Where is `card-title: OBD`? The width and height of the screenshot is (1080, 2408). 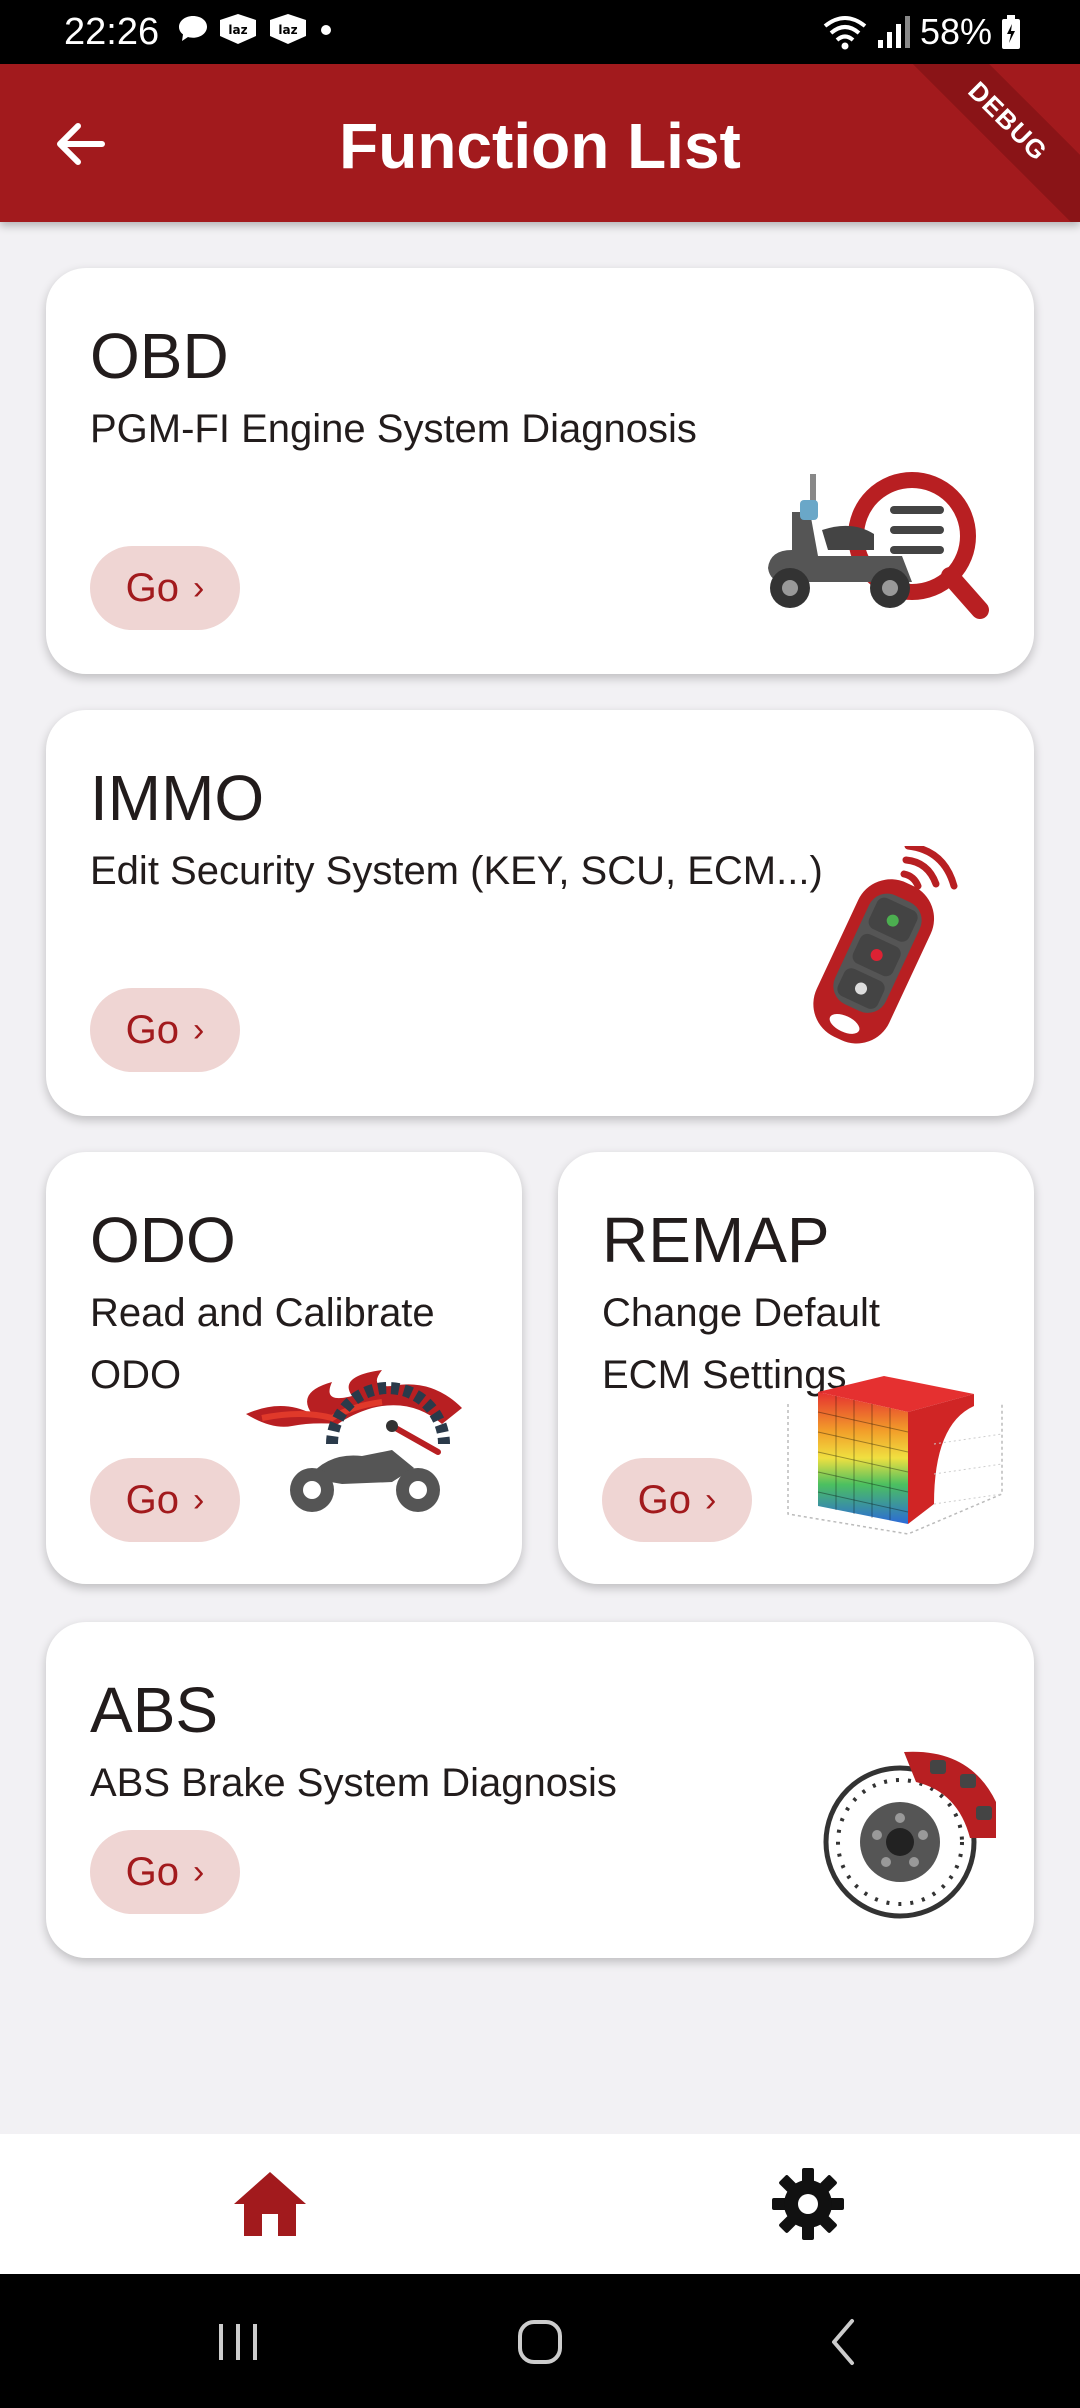
card-title: OBD is located at coordinates (159, 356).